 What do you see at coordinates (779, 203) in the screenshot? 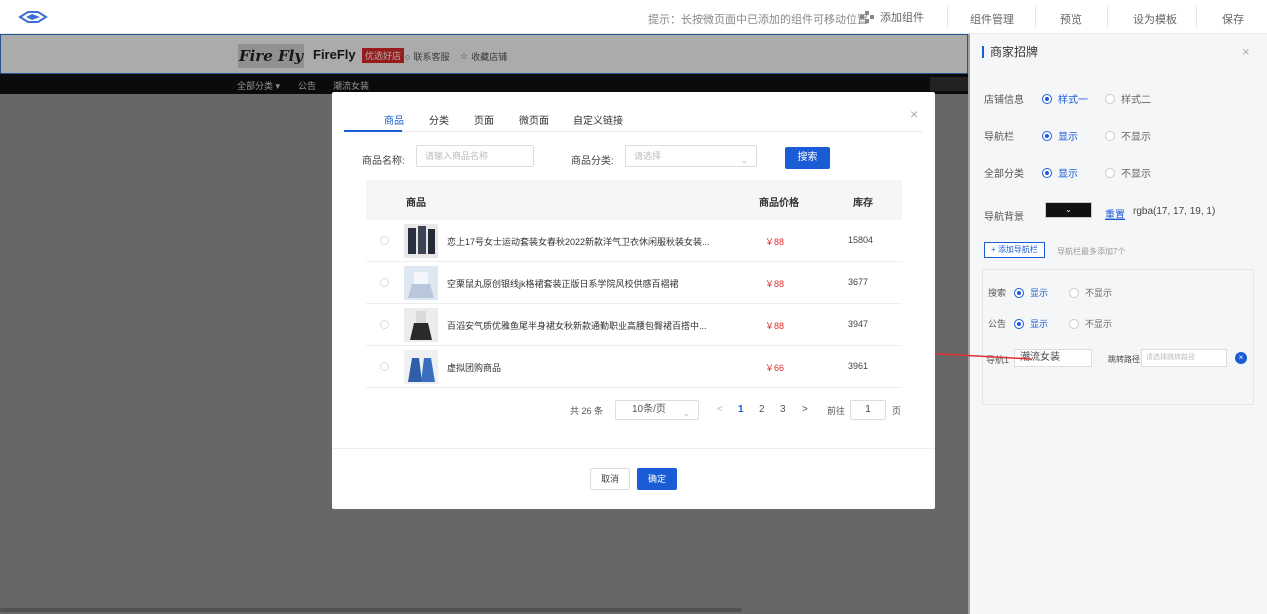
I see `column-price: 商品价格` at bounding box center [779, 203].